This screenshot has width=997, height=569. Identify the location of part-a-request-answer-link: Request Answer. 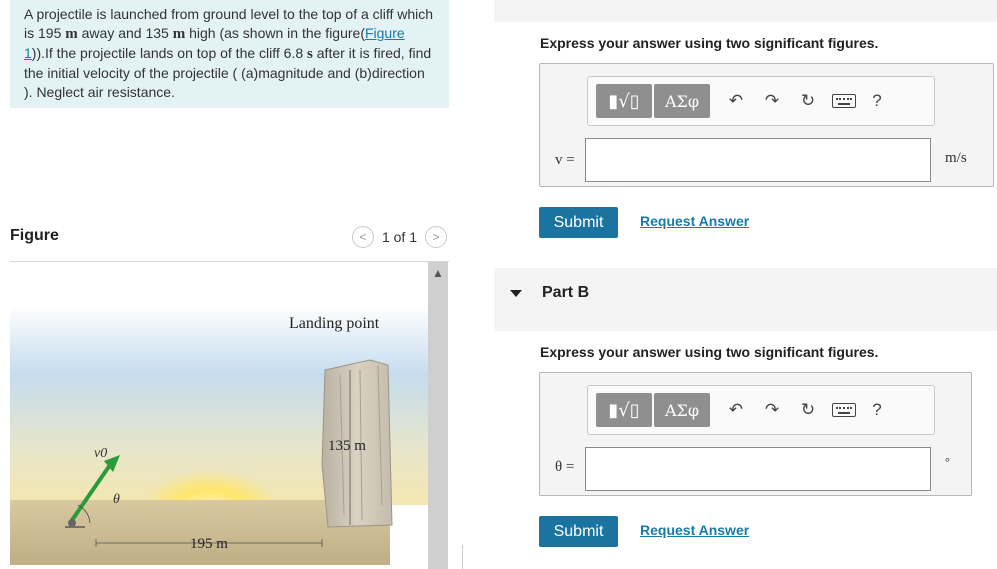
(694, 221).